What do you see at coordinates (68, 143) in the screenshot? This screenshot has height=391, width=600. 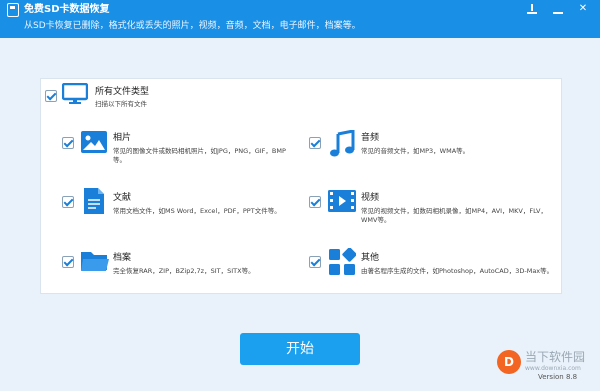 I see `photo-checkbox` at bounding box center [68, 143].